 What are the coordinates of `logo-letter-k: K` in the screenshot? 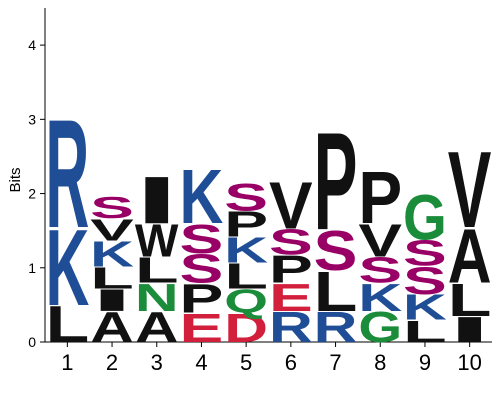 It's located at (202, 196).